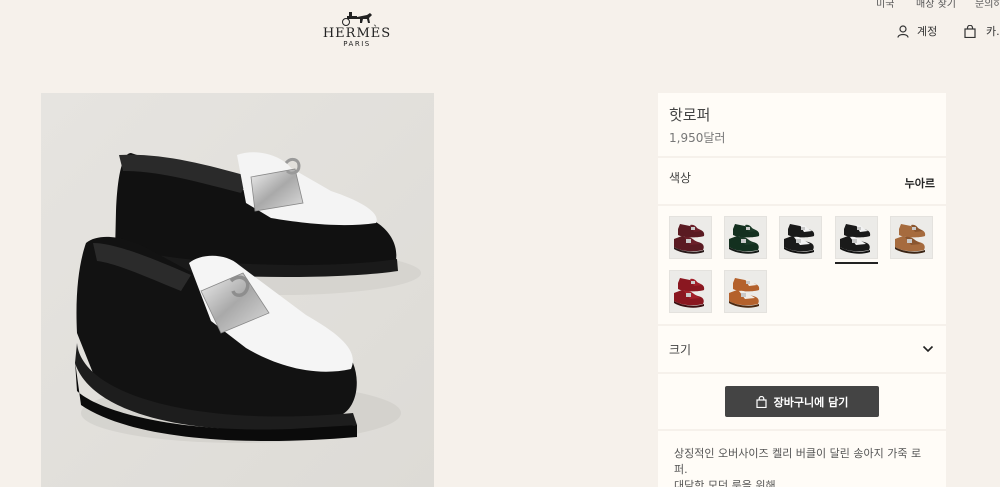 Image resolution: width=1000 pixels, height=487 pixels. What do you see at coordinates (928, 349) in the screenshot?
I see `chevron-down-icon` at bounding box center [928, 349].